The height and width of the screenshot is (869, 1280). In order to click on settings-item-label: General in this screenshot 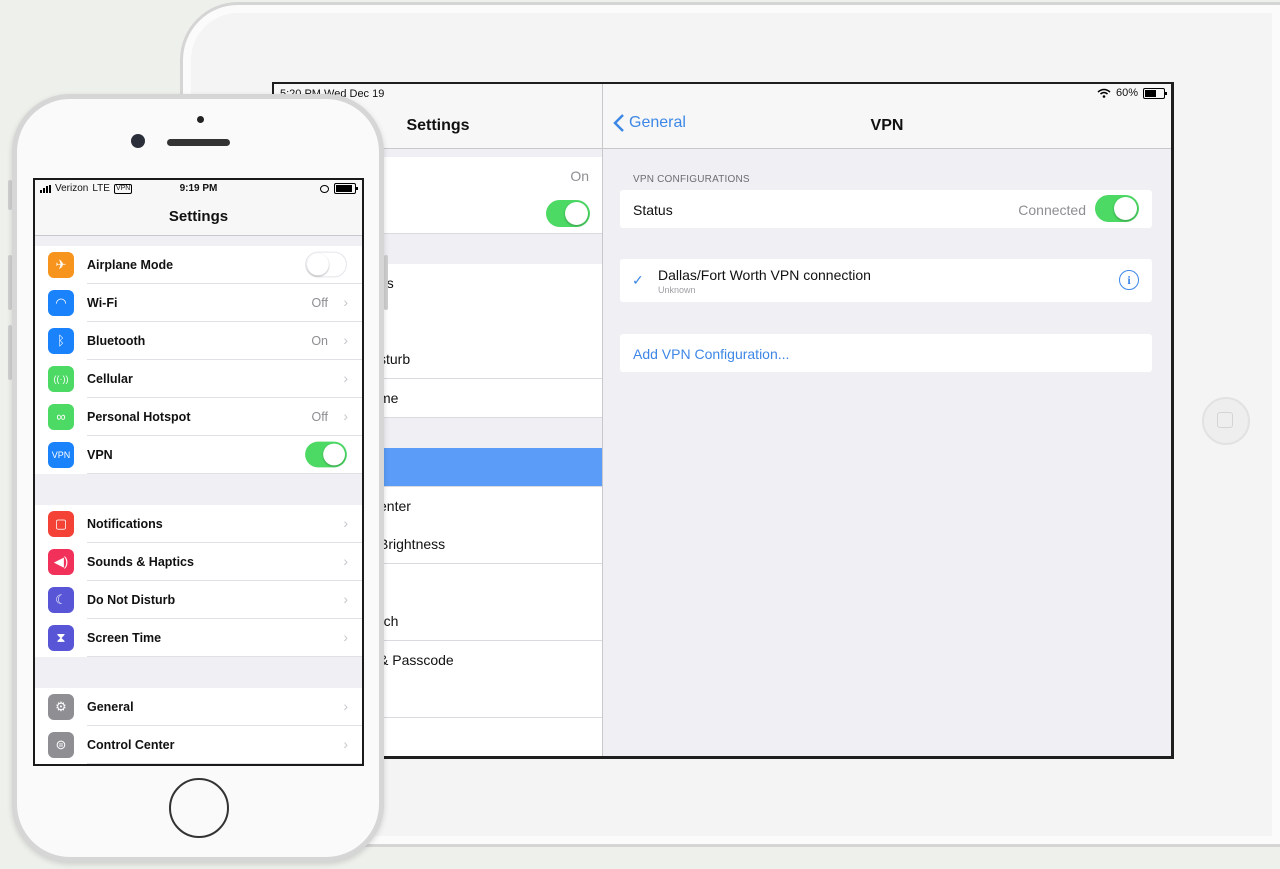, I will do `click(110, 707)`.